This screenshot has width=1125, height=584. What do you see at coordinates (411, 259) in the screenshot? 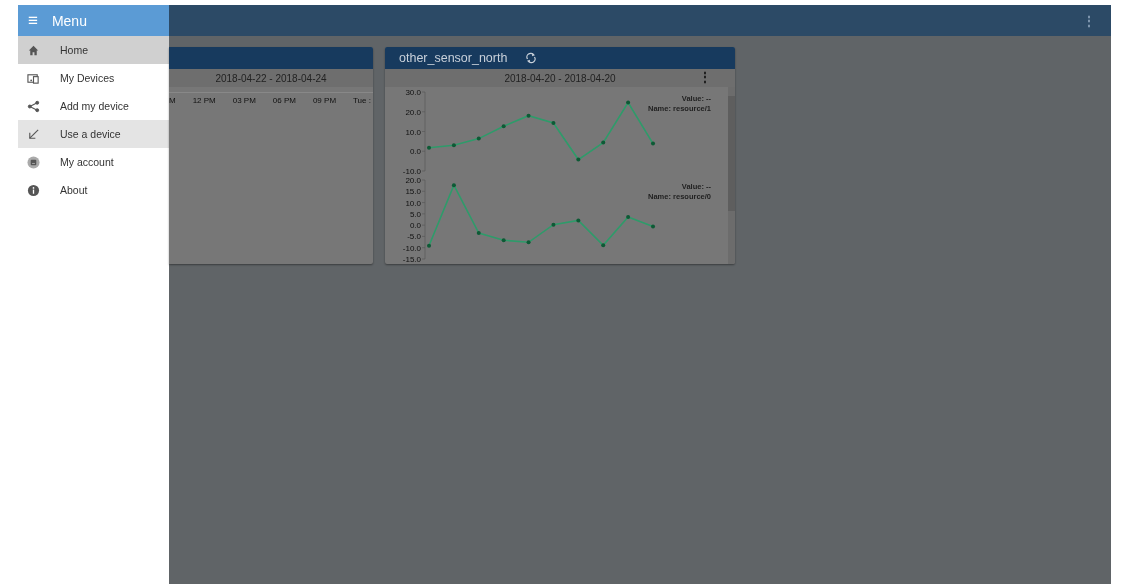
I see `y-tick-label: -15.0` at bounding box center [411, 259].